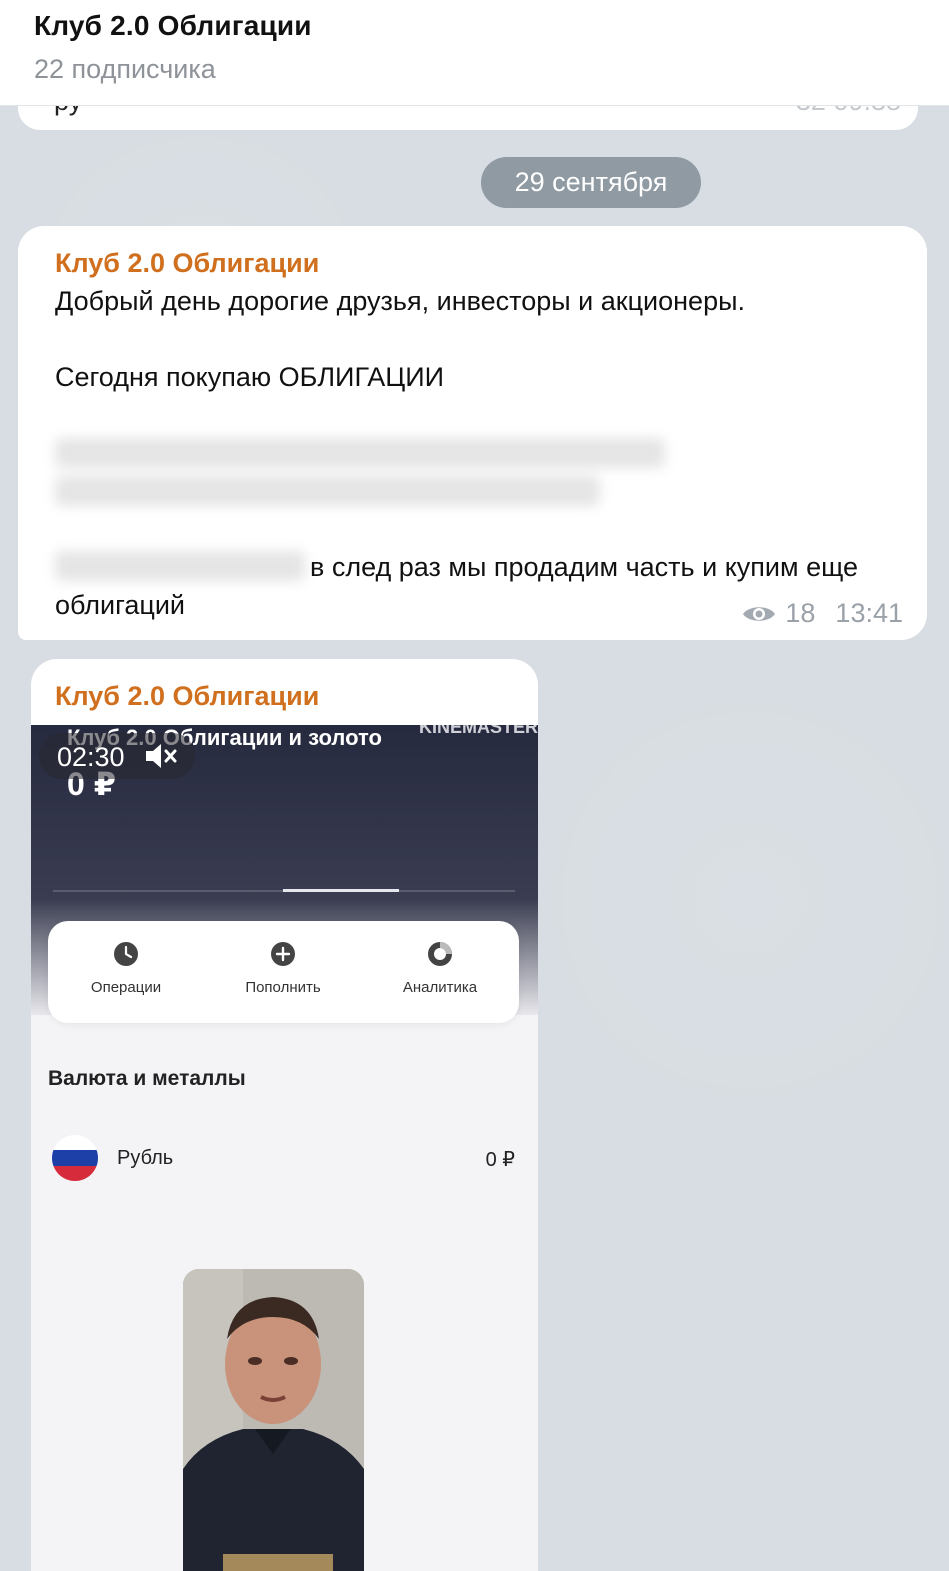  I want to click on presenter-video-overlay, so click(273, 1420).